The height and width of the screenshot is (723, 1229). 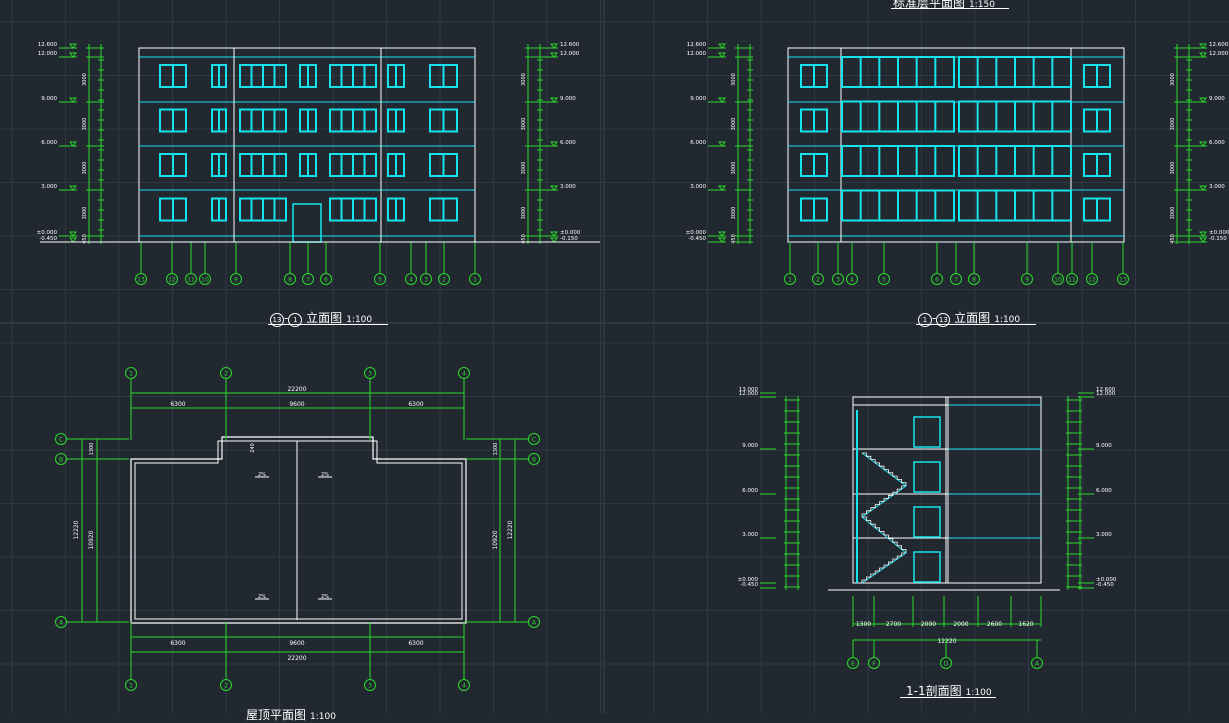 I want to click on dim-value: 22200, so click(x=296, y=658).